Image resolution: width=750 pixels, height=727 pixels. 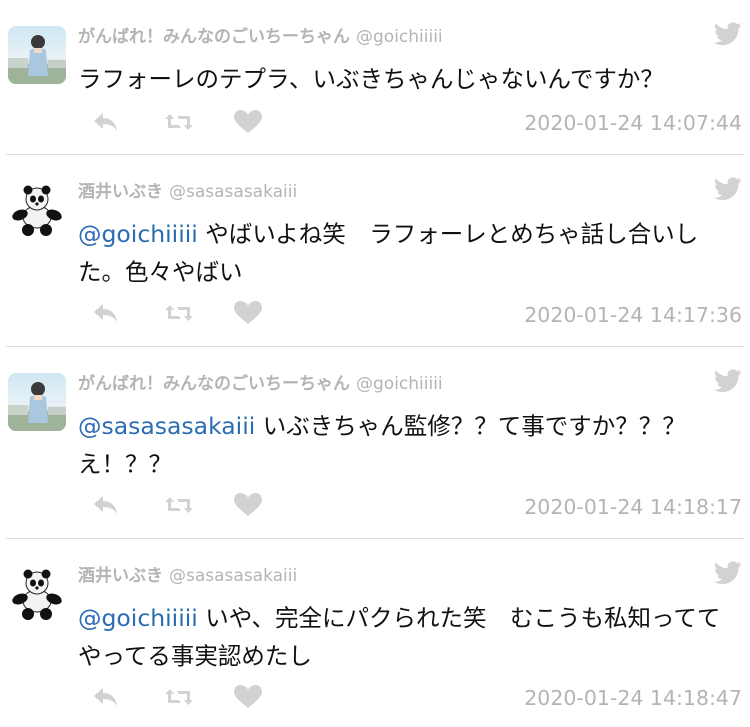 I want to click on tweet-text: ラフォーレのテプラ、いぶきちゃんじゃないんですか？, so click(x=410, y=79).